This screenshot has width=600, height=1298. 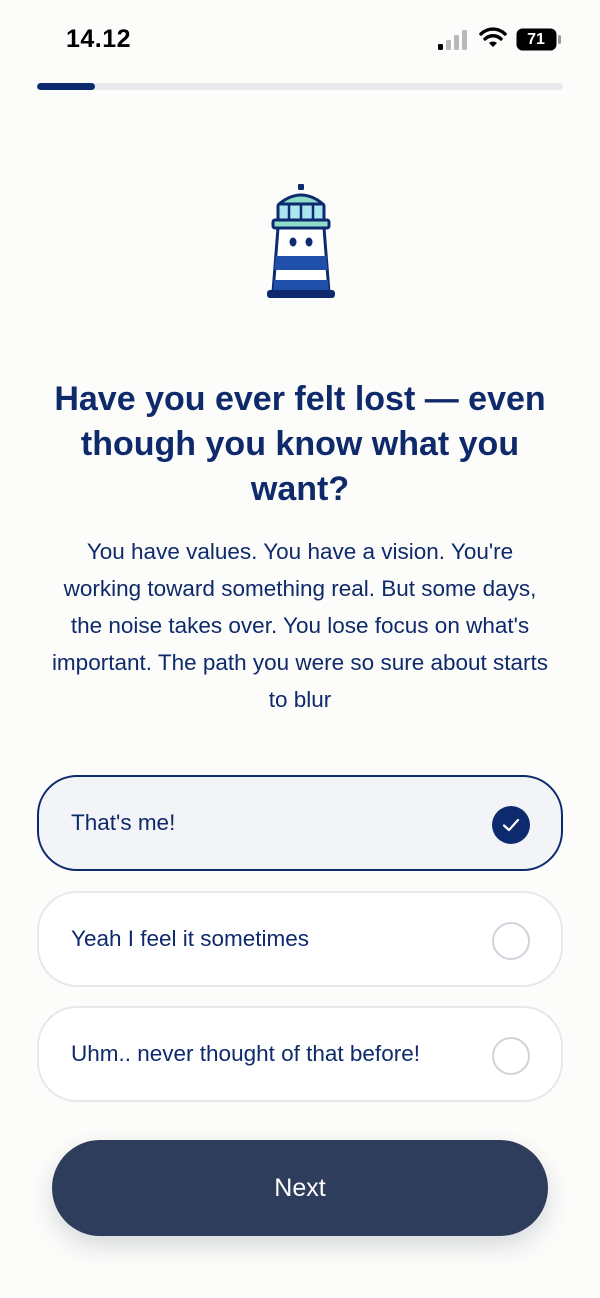 What do you see at coordinates (245, 1053) in the screenshot?
I see `option-label: Uhm.. never thought of that before!` at bounding box center [245, 1053].